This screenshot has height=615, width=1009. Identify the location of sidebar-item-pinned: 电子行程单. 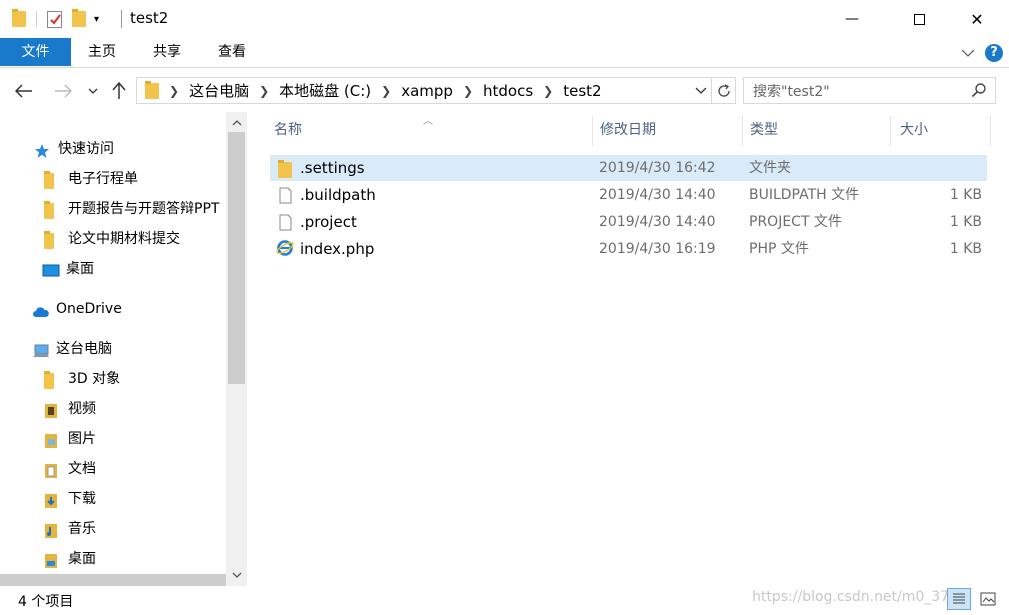
(91, 179).